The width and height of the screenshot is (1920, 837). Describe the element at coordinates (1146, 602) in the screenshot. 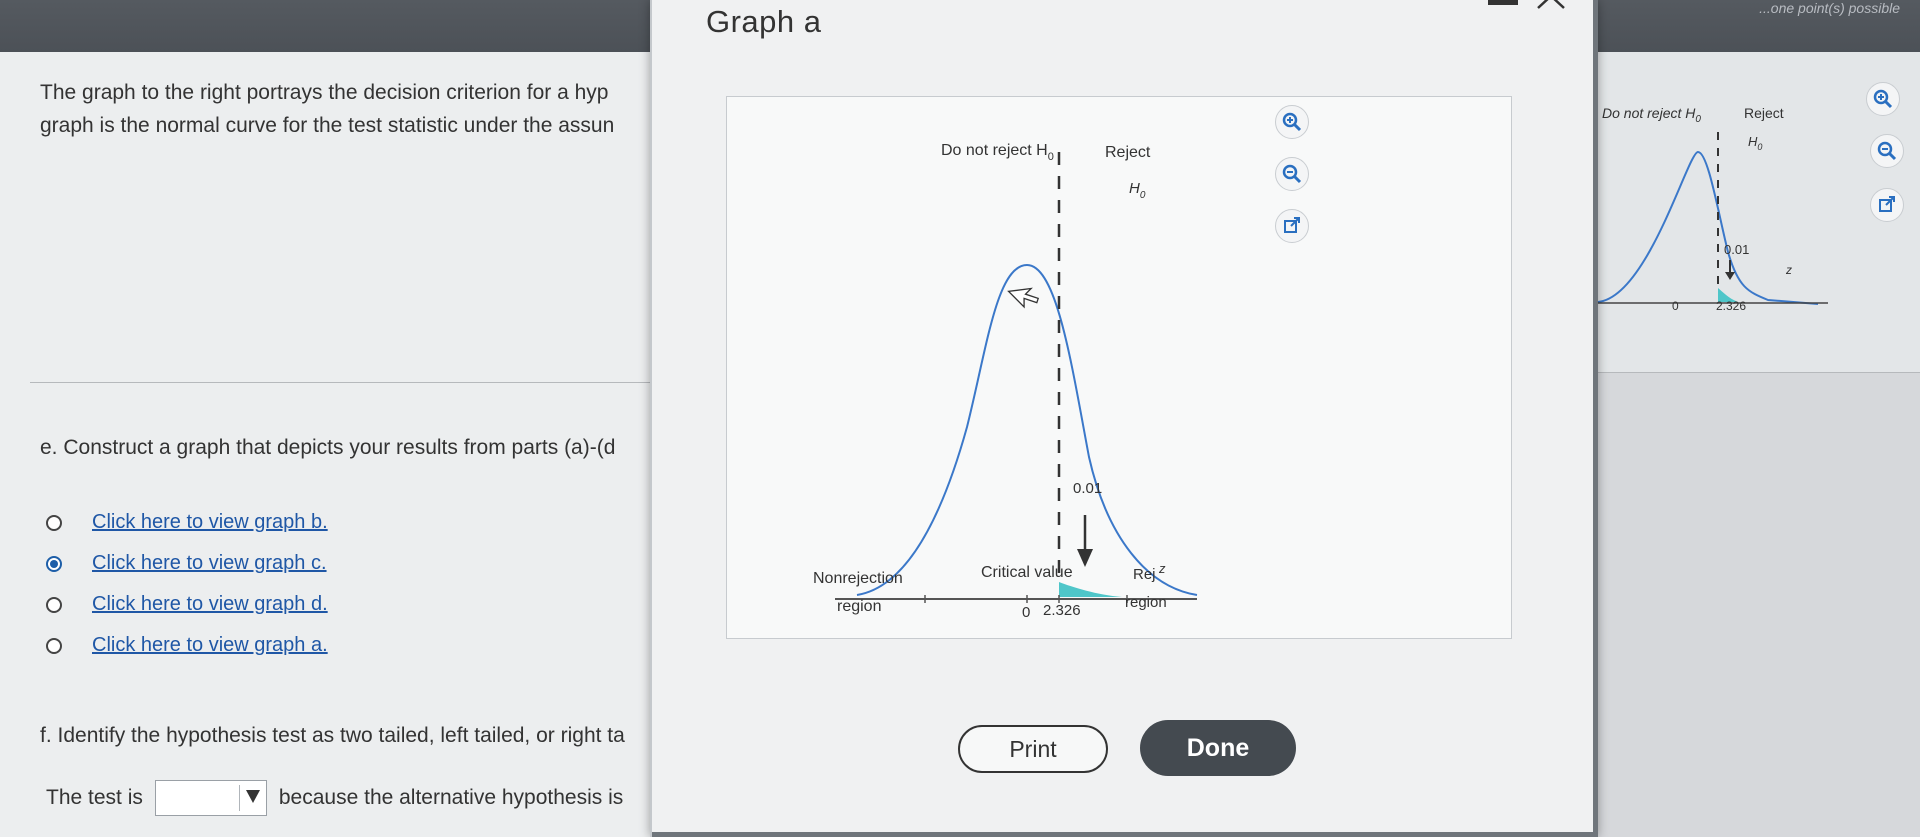

I see `label-rej-region: region` at that location.